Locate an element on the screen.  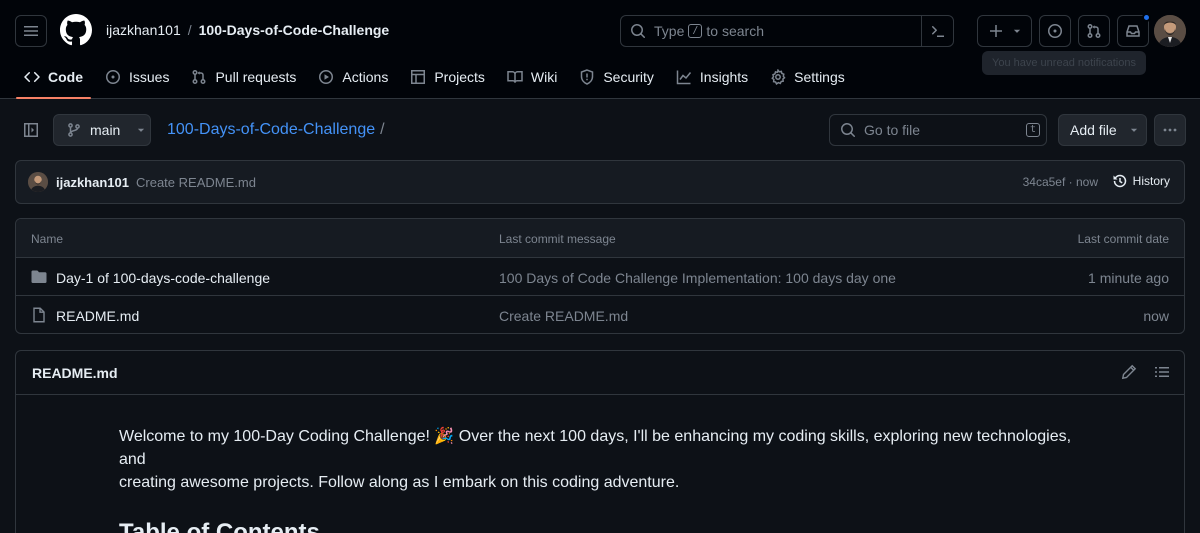
readme-title: README.md is located at coordinates (75, 373).